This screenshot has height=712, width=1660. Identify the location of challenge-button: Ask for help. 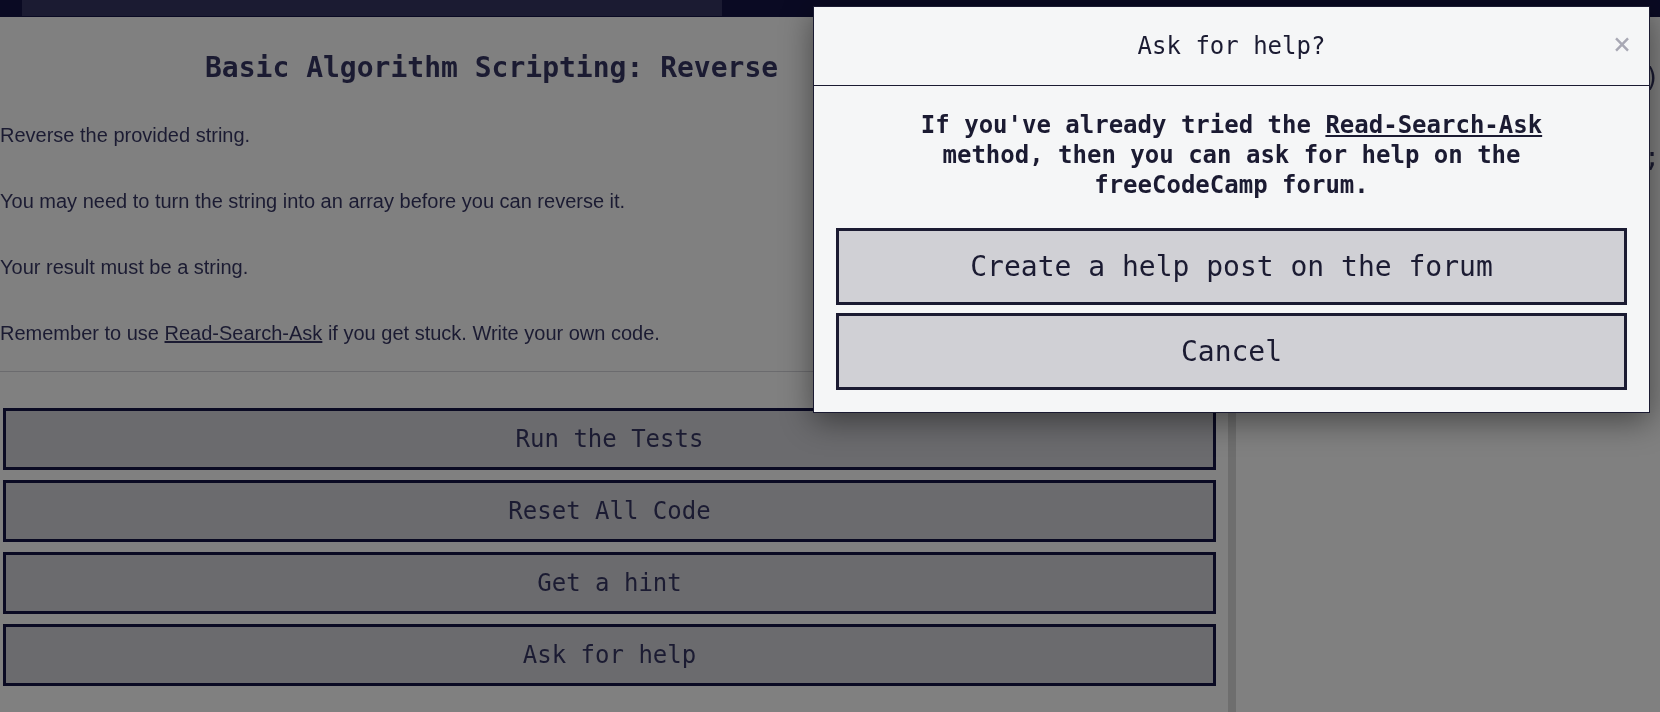
(609, 655).